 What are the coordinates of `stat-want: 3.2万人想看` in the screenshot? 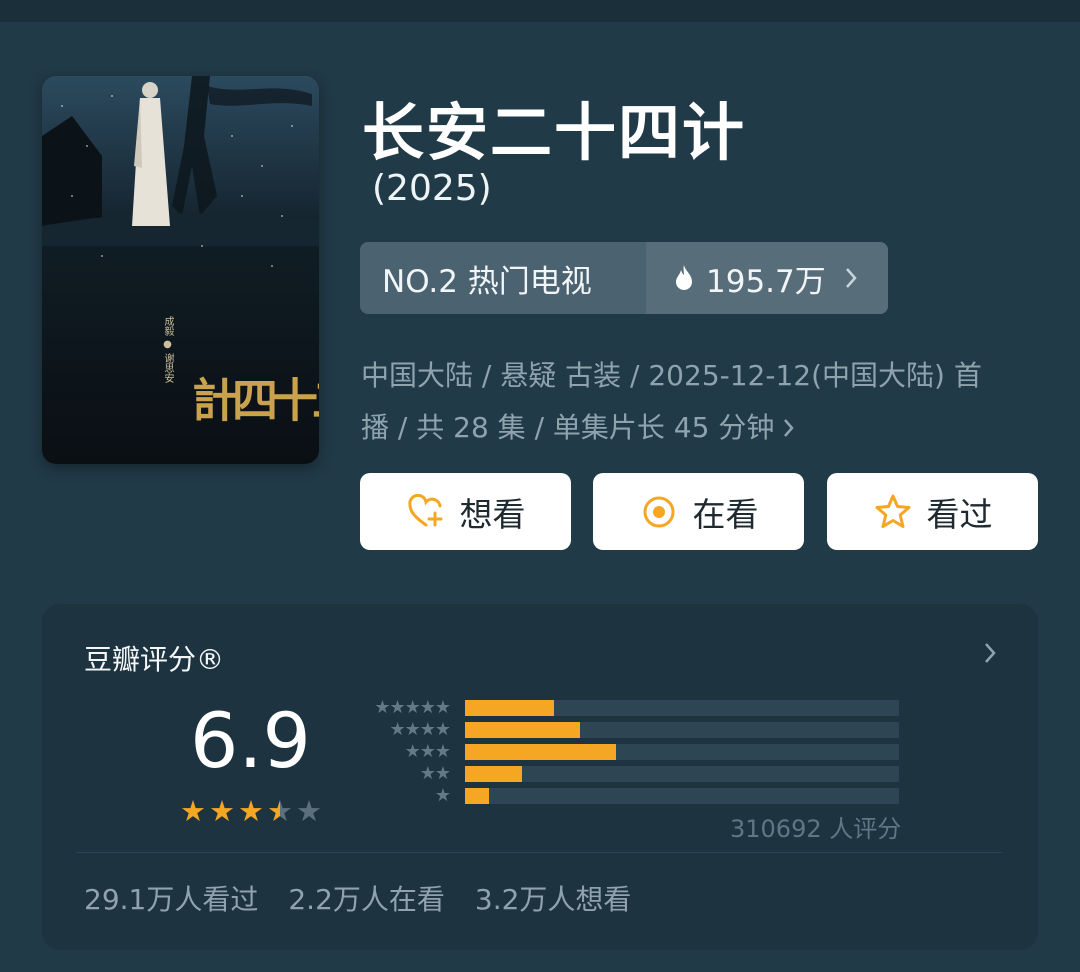 It's located at (553, 899).